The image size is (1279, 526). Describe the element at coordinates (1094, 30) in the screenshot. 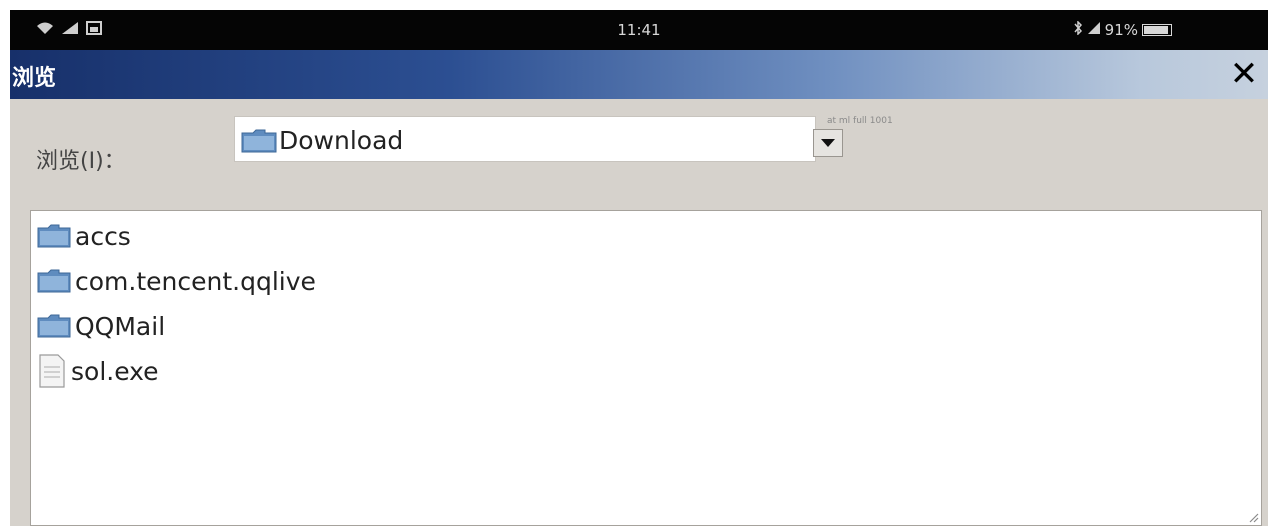

I see `signal-icon` at that location.